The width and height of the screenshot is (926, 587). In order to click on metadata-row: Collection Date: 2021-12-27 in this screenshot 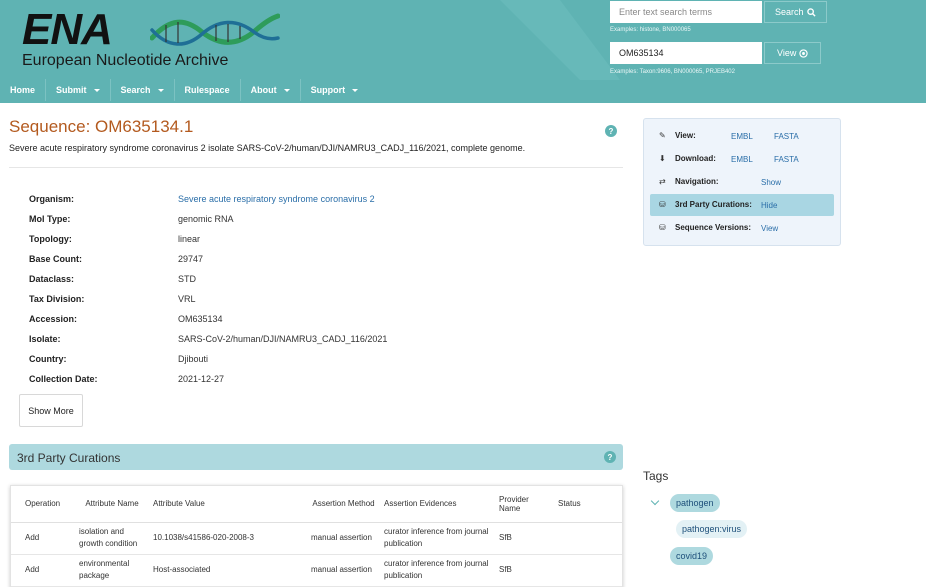, I will do `click(239, 380)`.